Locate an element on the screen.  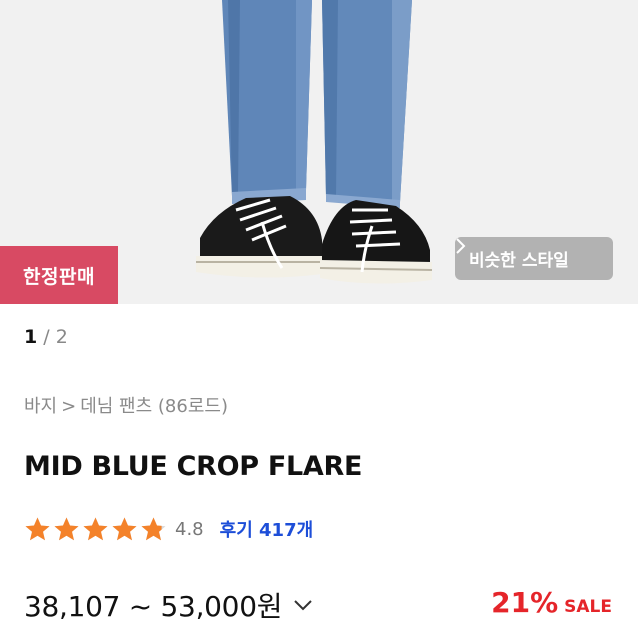
breadcrumb: 바지 > 데님 팬츠 (86로드) is located at coordinates (126, 405).